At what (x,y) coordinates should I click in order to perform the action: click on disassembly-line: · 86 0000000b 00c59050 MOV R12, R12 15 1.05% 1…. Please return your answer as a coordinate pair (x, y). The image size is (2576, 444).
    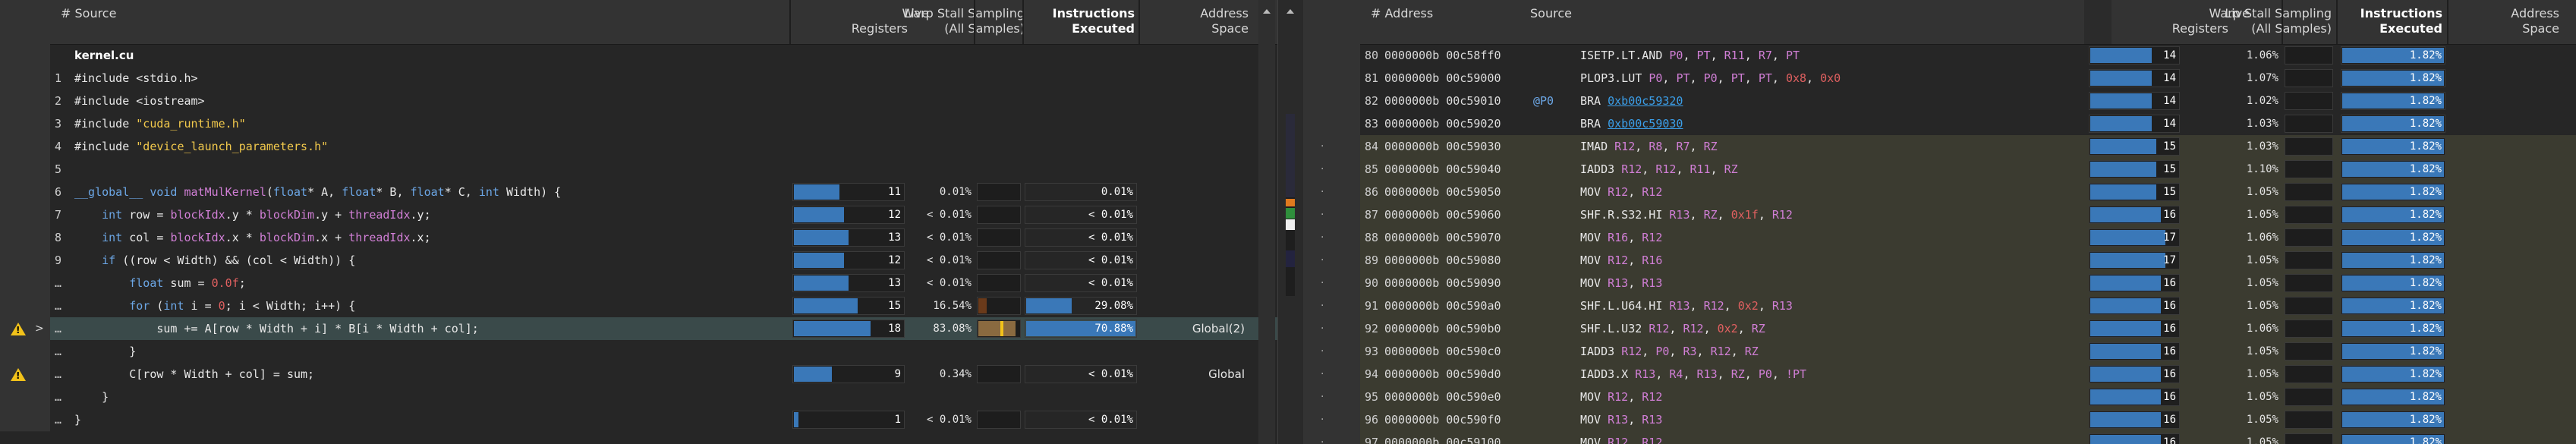
    Looking at the image, I should click on (1939, 192).